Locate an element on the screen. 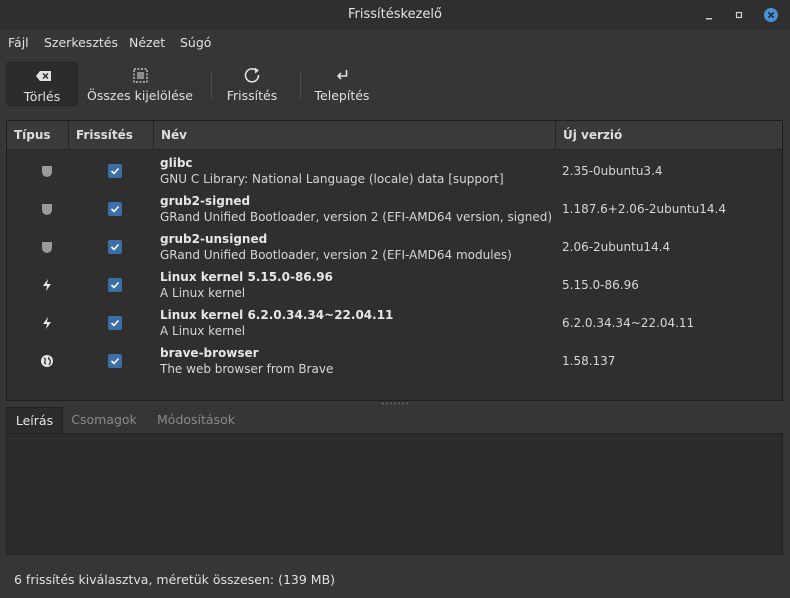 The height and width of the screenshot is (598, 790). column-name: Név is located at coordinates (355, 135).